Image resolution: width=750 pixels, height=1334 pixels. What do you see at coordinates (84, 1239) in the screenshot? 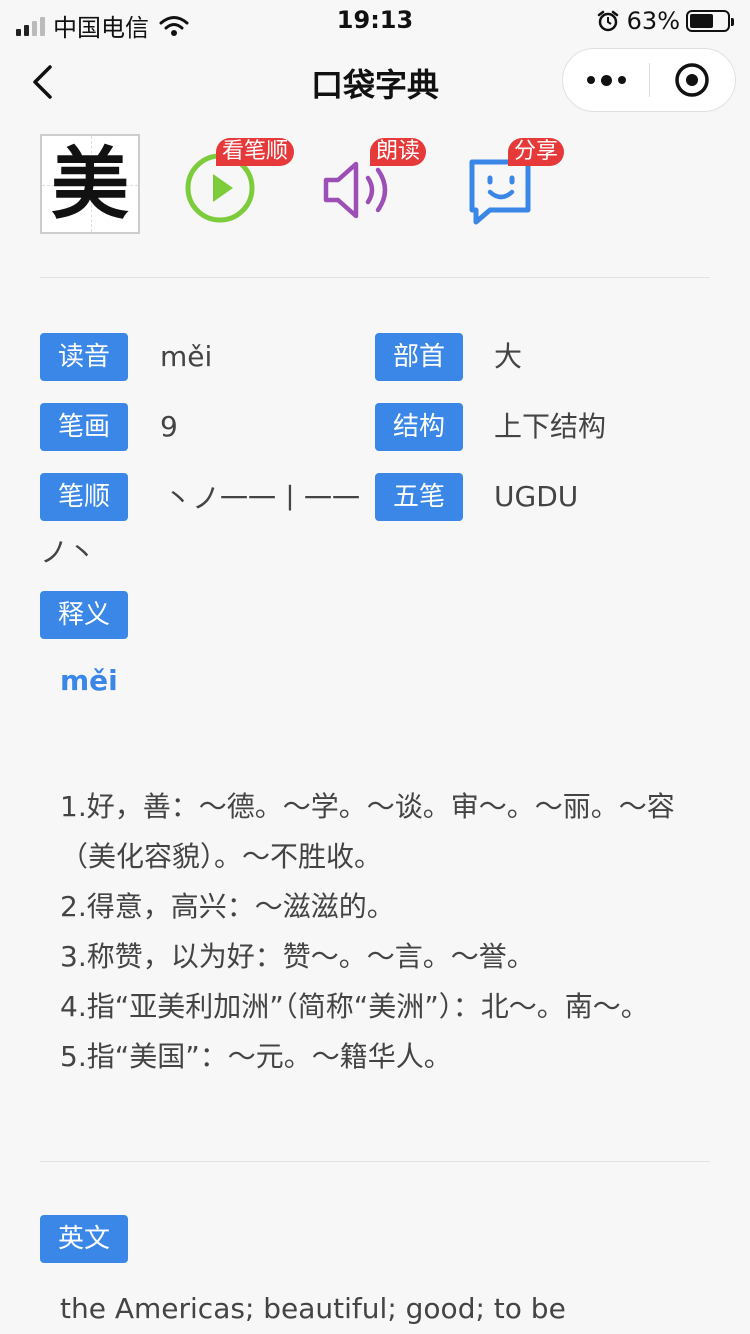
I see `english-tag: 英文` at bounding box center [84, 1239].